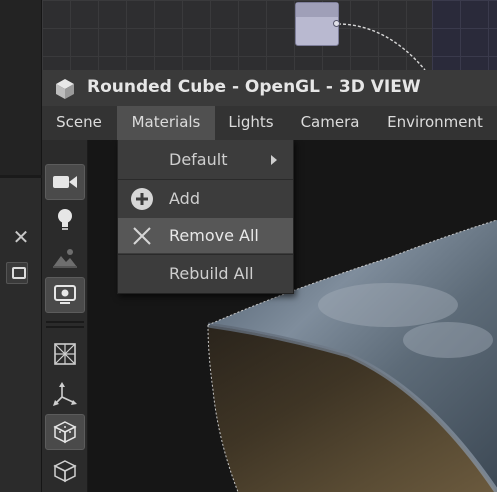 The image size is (497, 492). I want to click on environment-icon, so click(65, 258).